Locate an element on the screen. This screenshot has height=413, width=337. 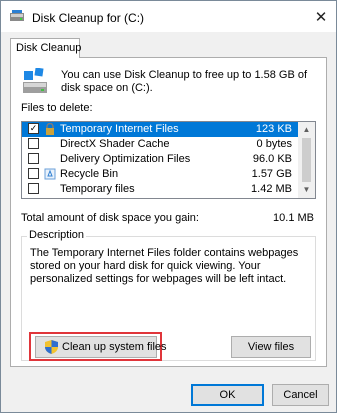
title-bar: Disk Cleanup for (C:) ✕ is located at coordinates (168, 16).